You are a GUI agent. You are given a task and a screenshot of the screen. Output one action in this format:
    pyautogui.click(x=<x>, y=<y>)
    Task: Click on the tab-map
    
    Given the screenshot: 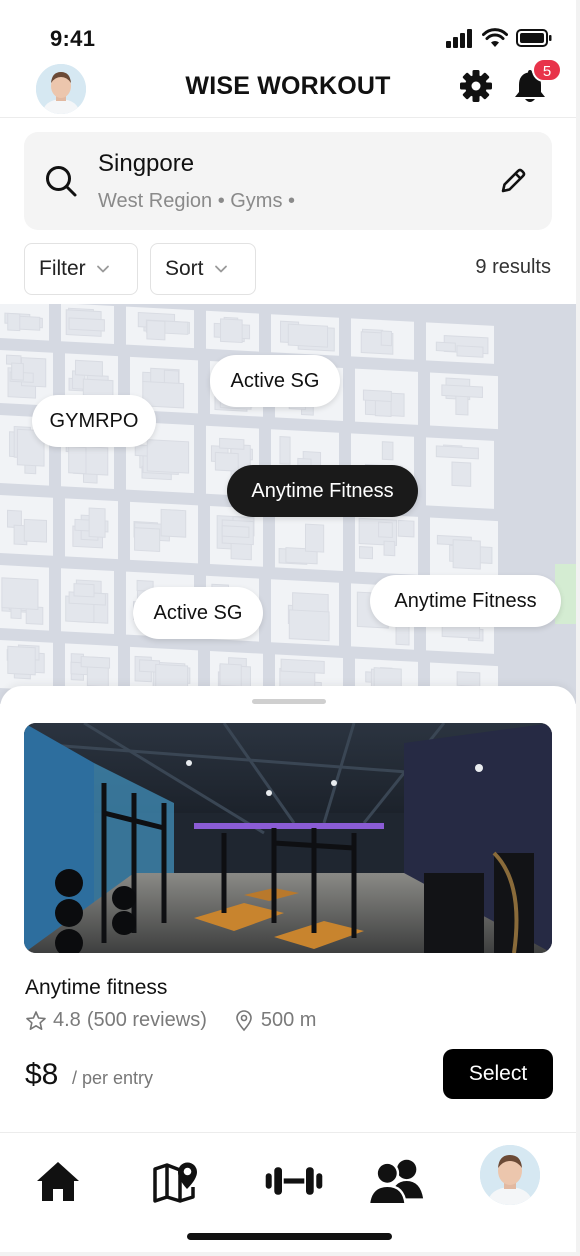 What is the action you would take?
    pyautogui.click(x=175, y=1181)
    